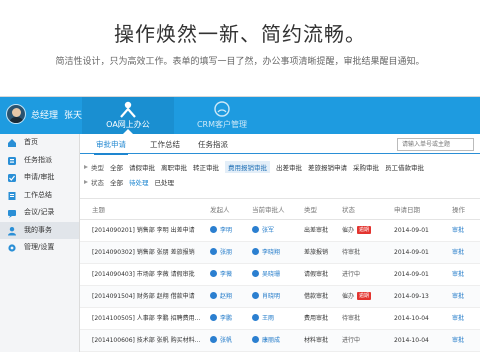  Describe the element at coordinates (271, 274) in the screenshot. I see `approver-name: 吴晓珊` at that location.